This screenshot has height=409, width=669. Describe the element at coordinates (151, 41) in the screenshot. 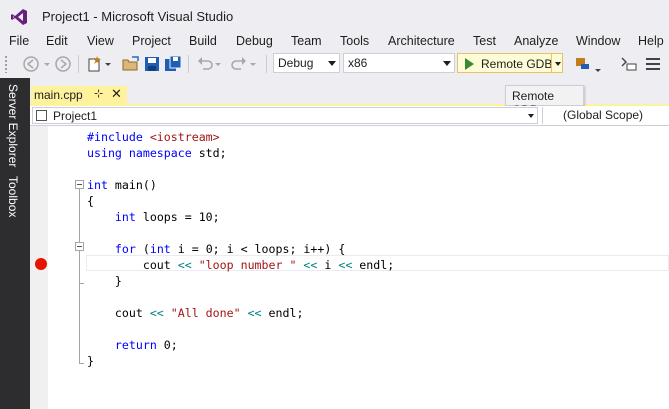

I see `menu-project: Project` at that location.